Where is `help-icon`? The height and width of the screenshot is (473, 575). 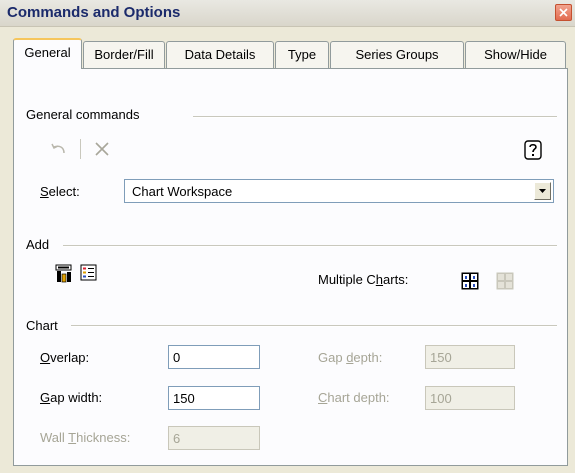 help-icon is located at coordinates (533, 150).